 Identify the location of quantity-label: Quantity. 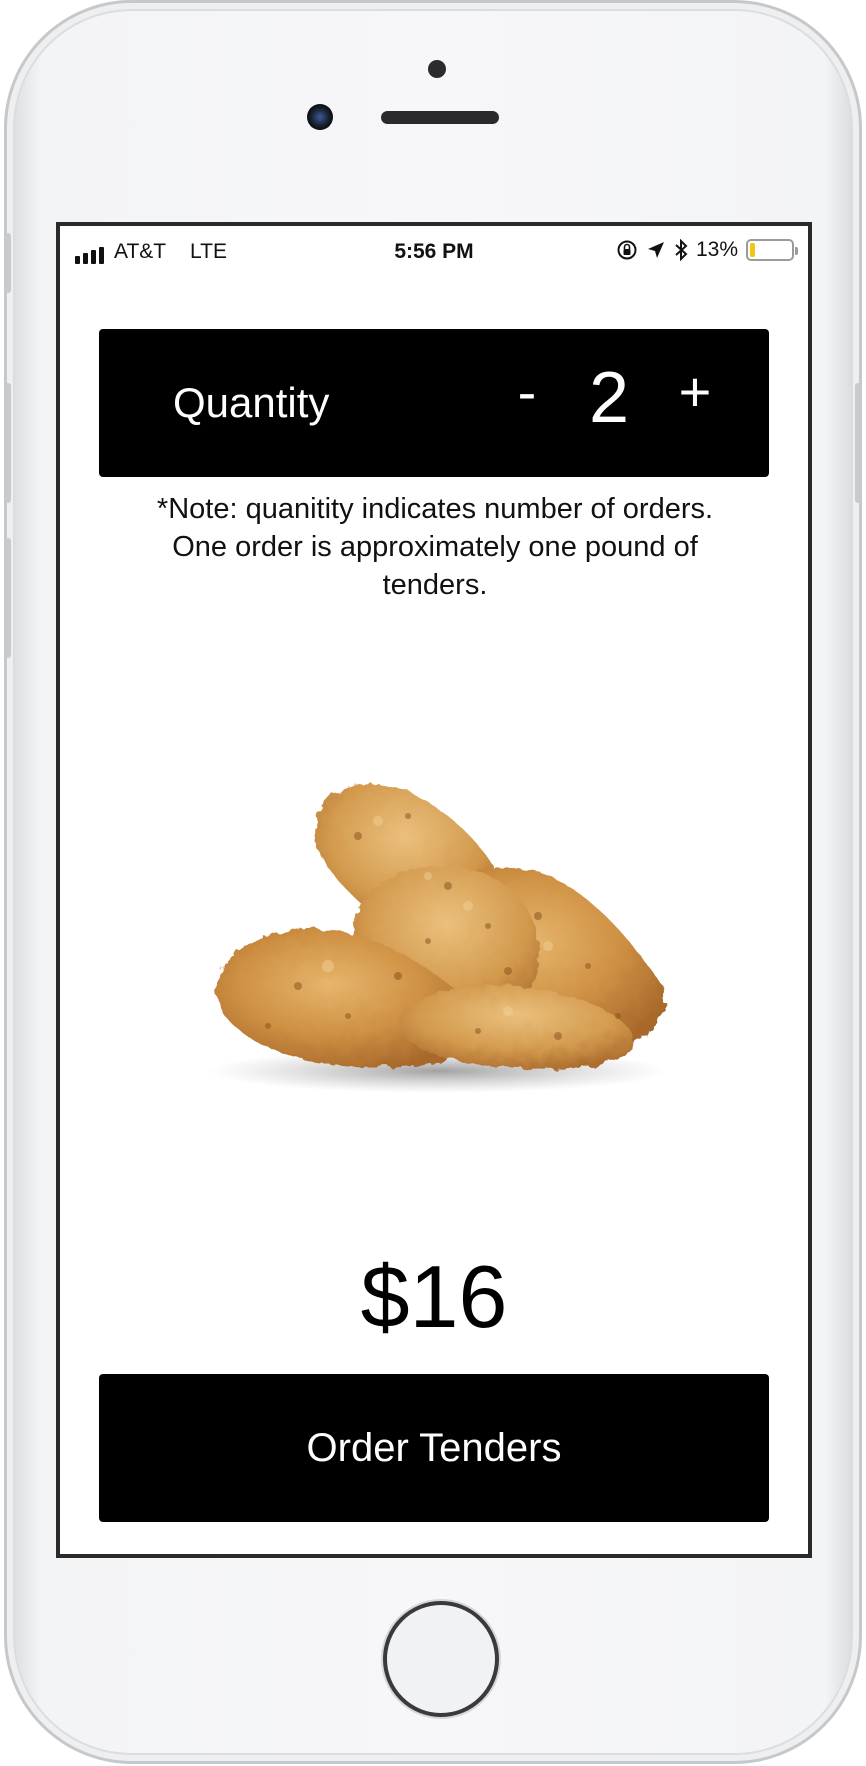
(251, 402).